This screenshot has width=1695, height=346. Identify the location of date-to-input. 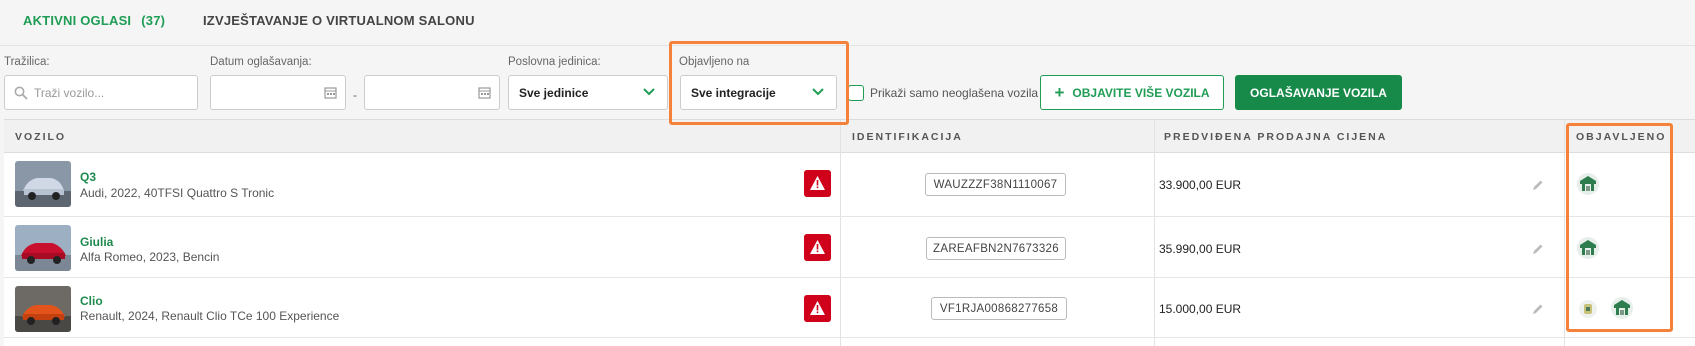
(432, 92).